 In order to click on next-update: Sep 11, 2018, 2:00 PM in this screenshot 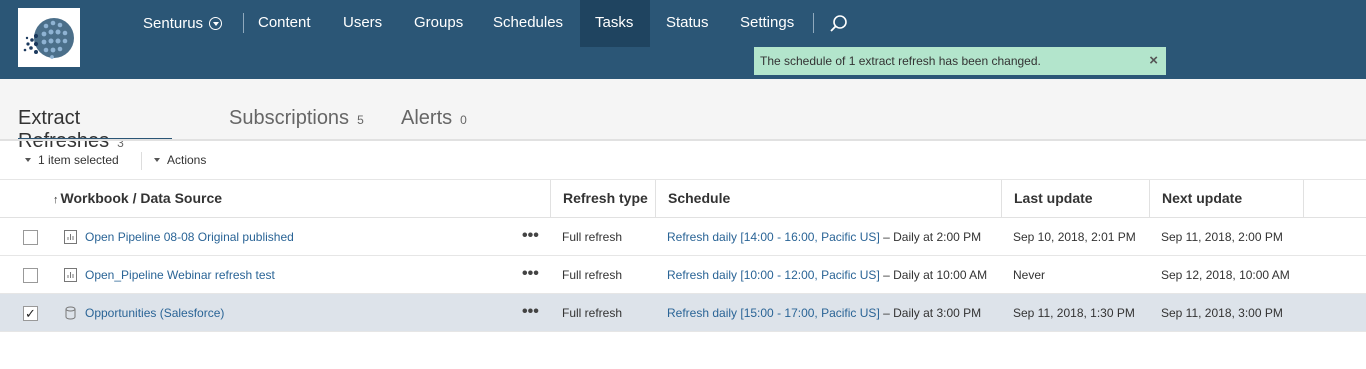, I will do `click(1222, 237)`.